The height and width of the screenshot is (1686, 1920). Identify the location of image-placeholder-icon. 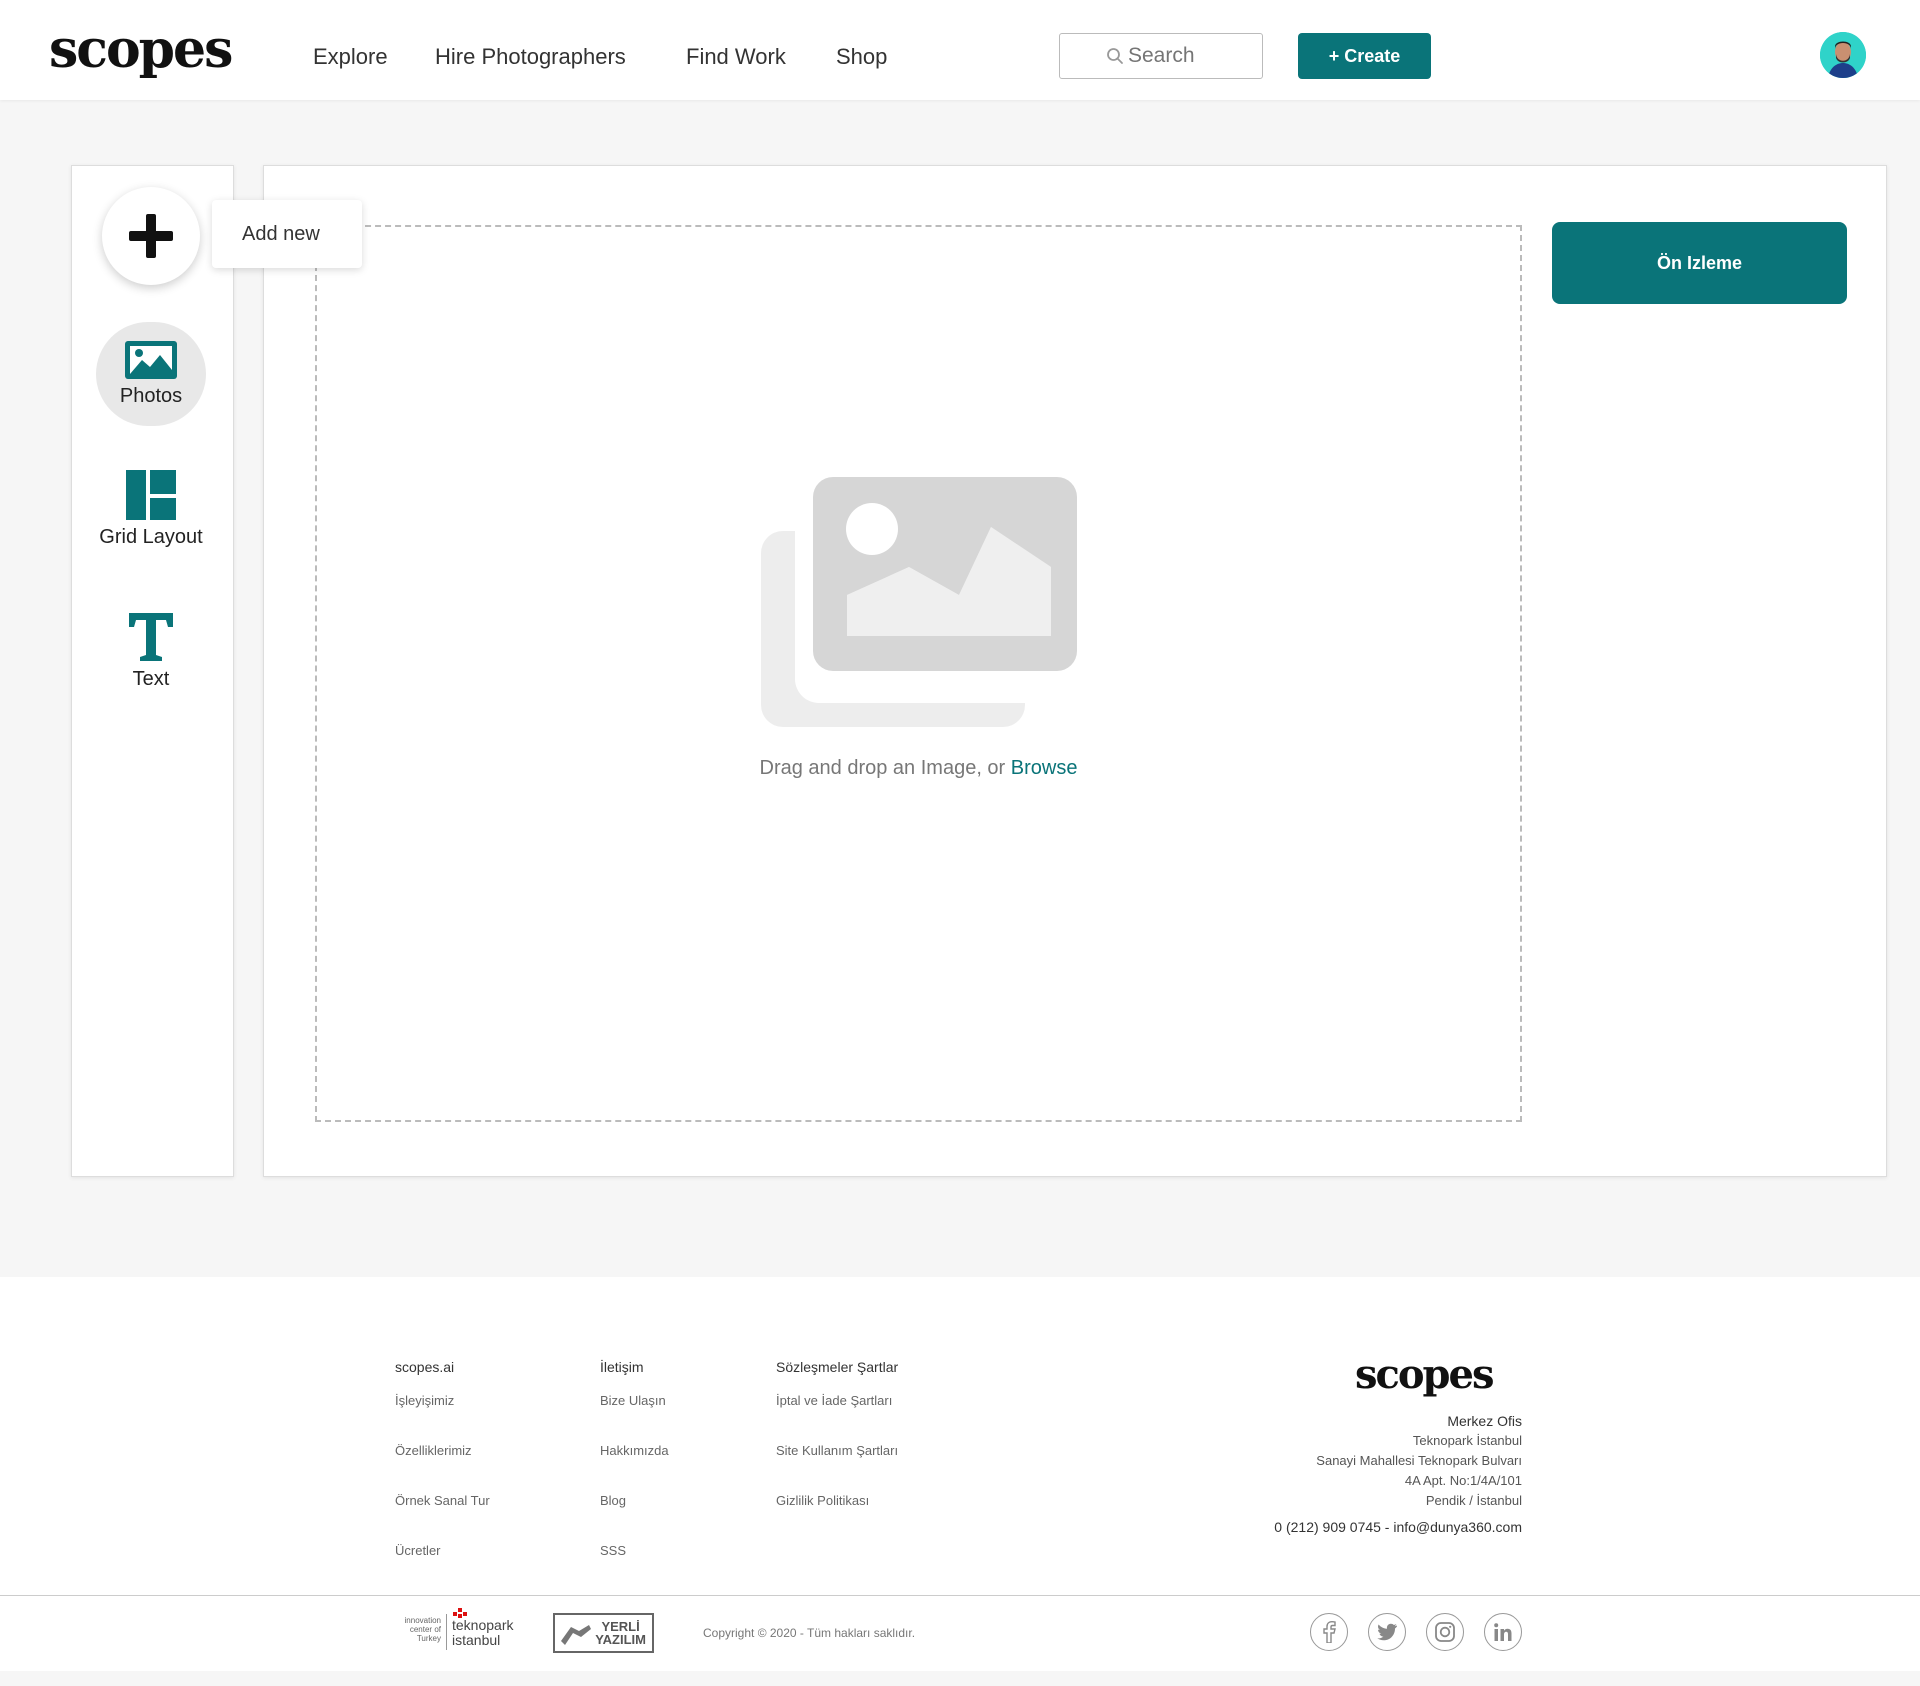
(919, 602).